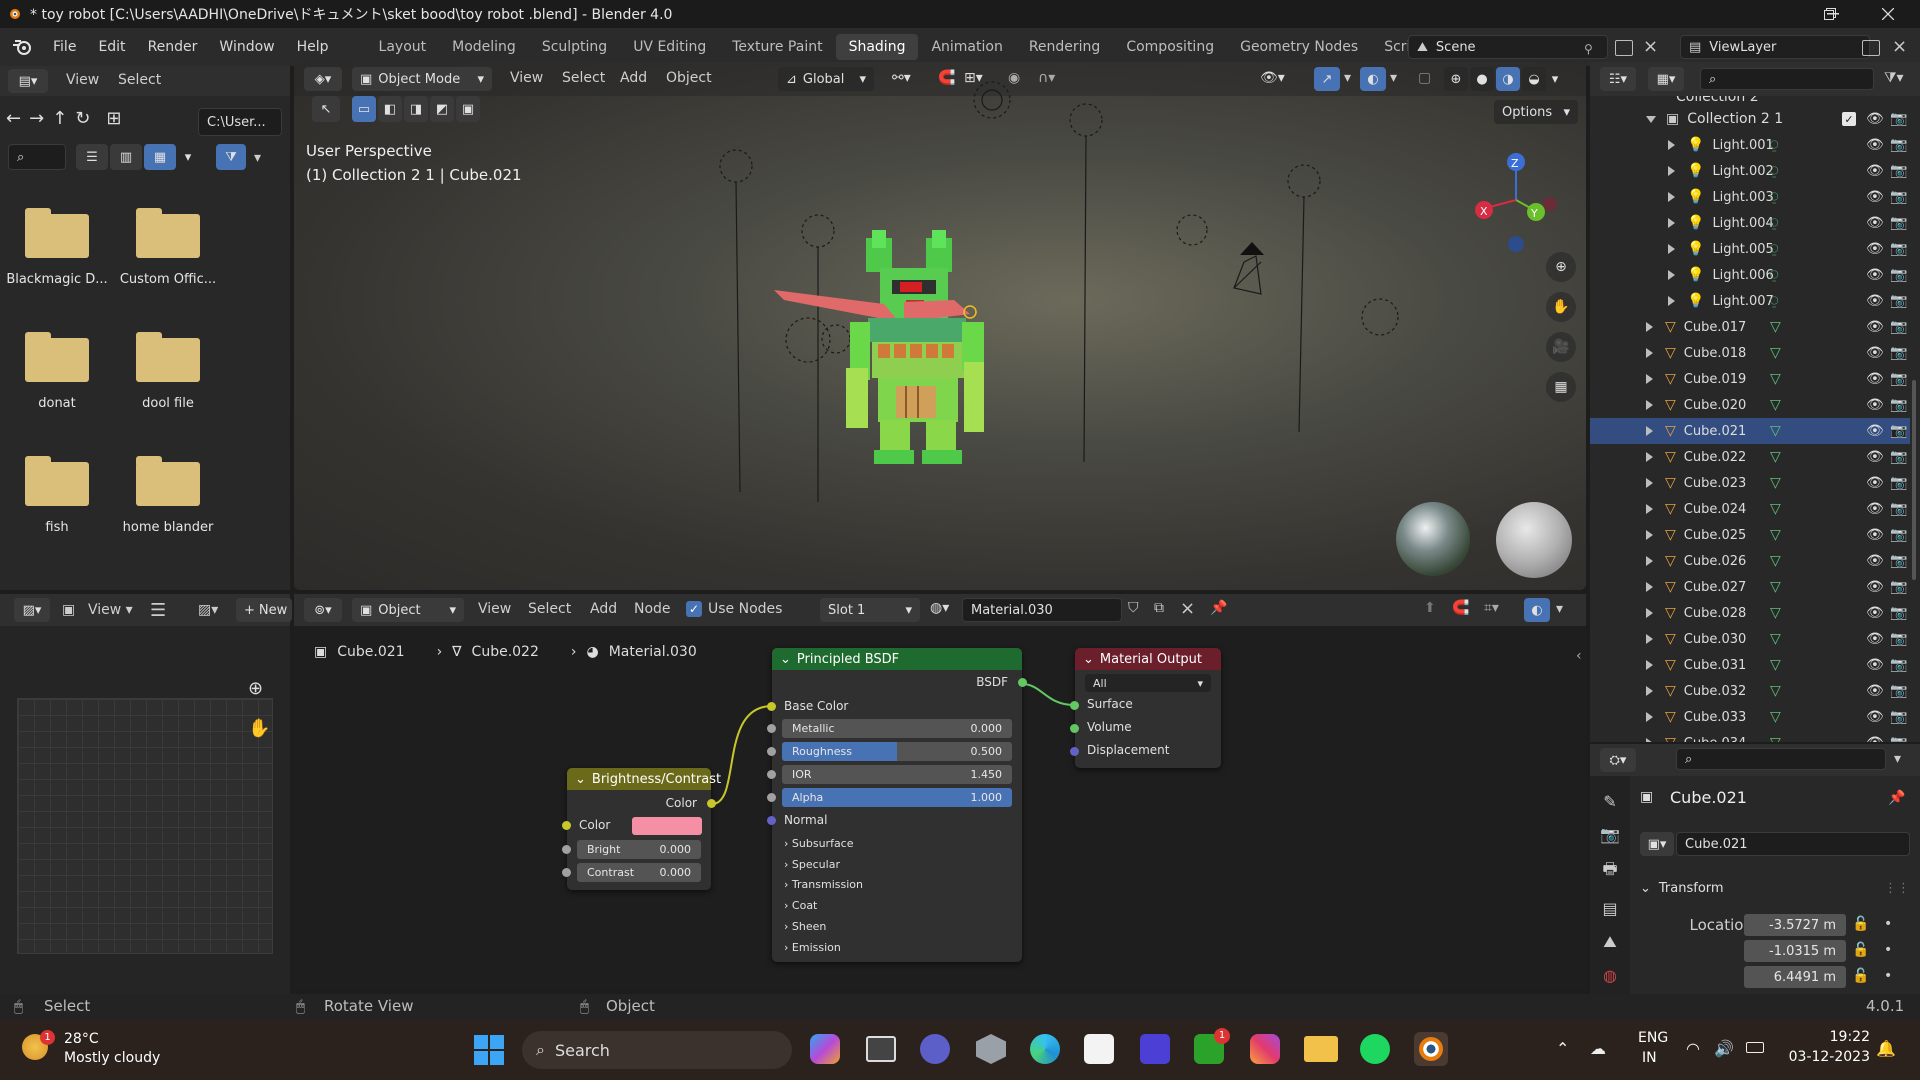  Describe the element at coordinates (823, 865) in the screenshot. I see `panel-specular: › Specular` at that location.